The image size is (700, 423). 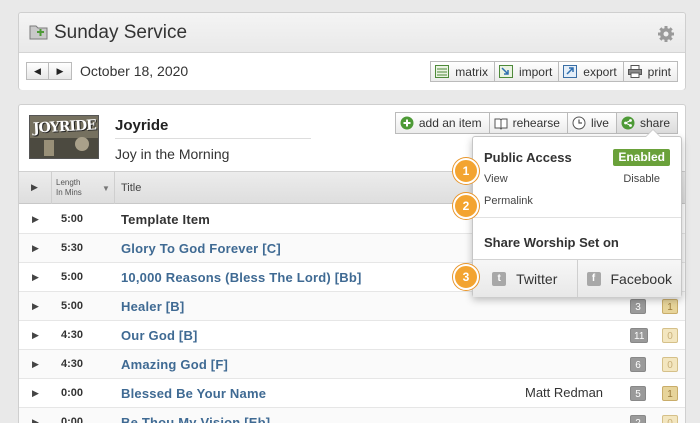 I want to click on song-title: Glory To God Forever [C], so click(x=201, y=248).